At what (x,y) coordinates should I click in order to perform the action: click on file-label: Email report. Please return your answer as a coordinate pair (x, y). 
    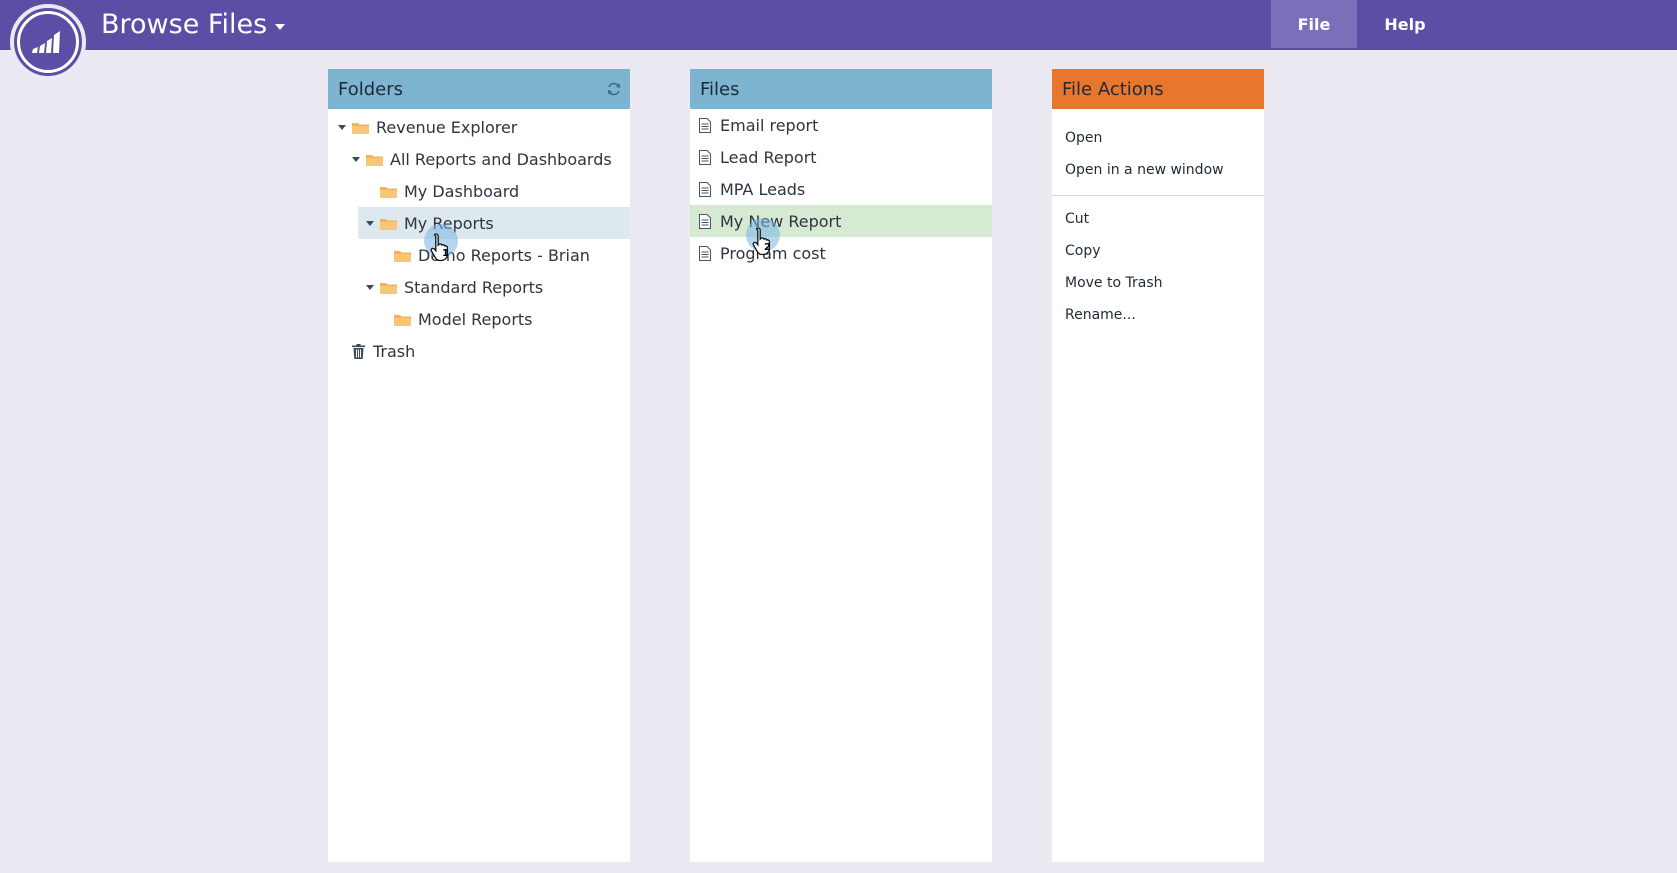
    Looking at the image, I should click on (769, 125).